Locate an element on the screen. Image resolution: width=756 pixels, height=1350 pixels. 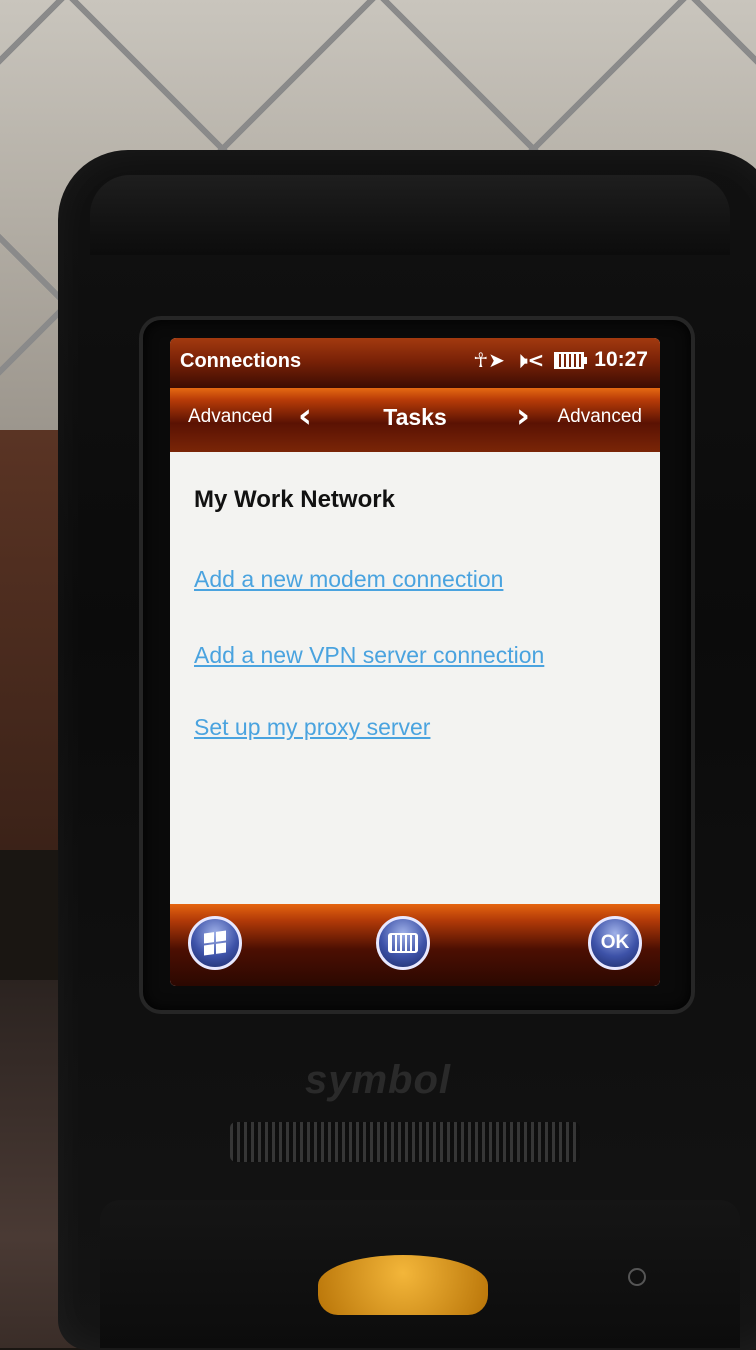
device-brand-logo: symbol is located at coordinates (378, 1080).